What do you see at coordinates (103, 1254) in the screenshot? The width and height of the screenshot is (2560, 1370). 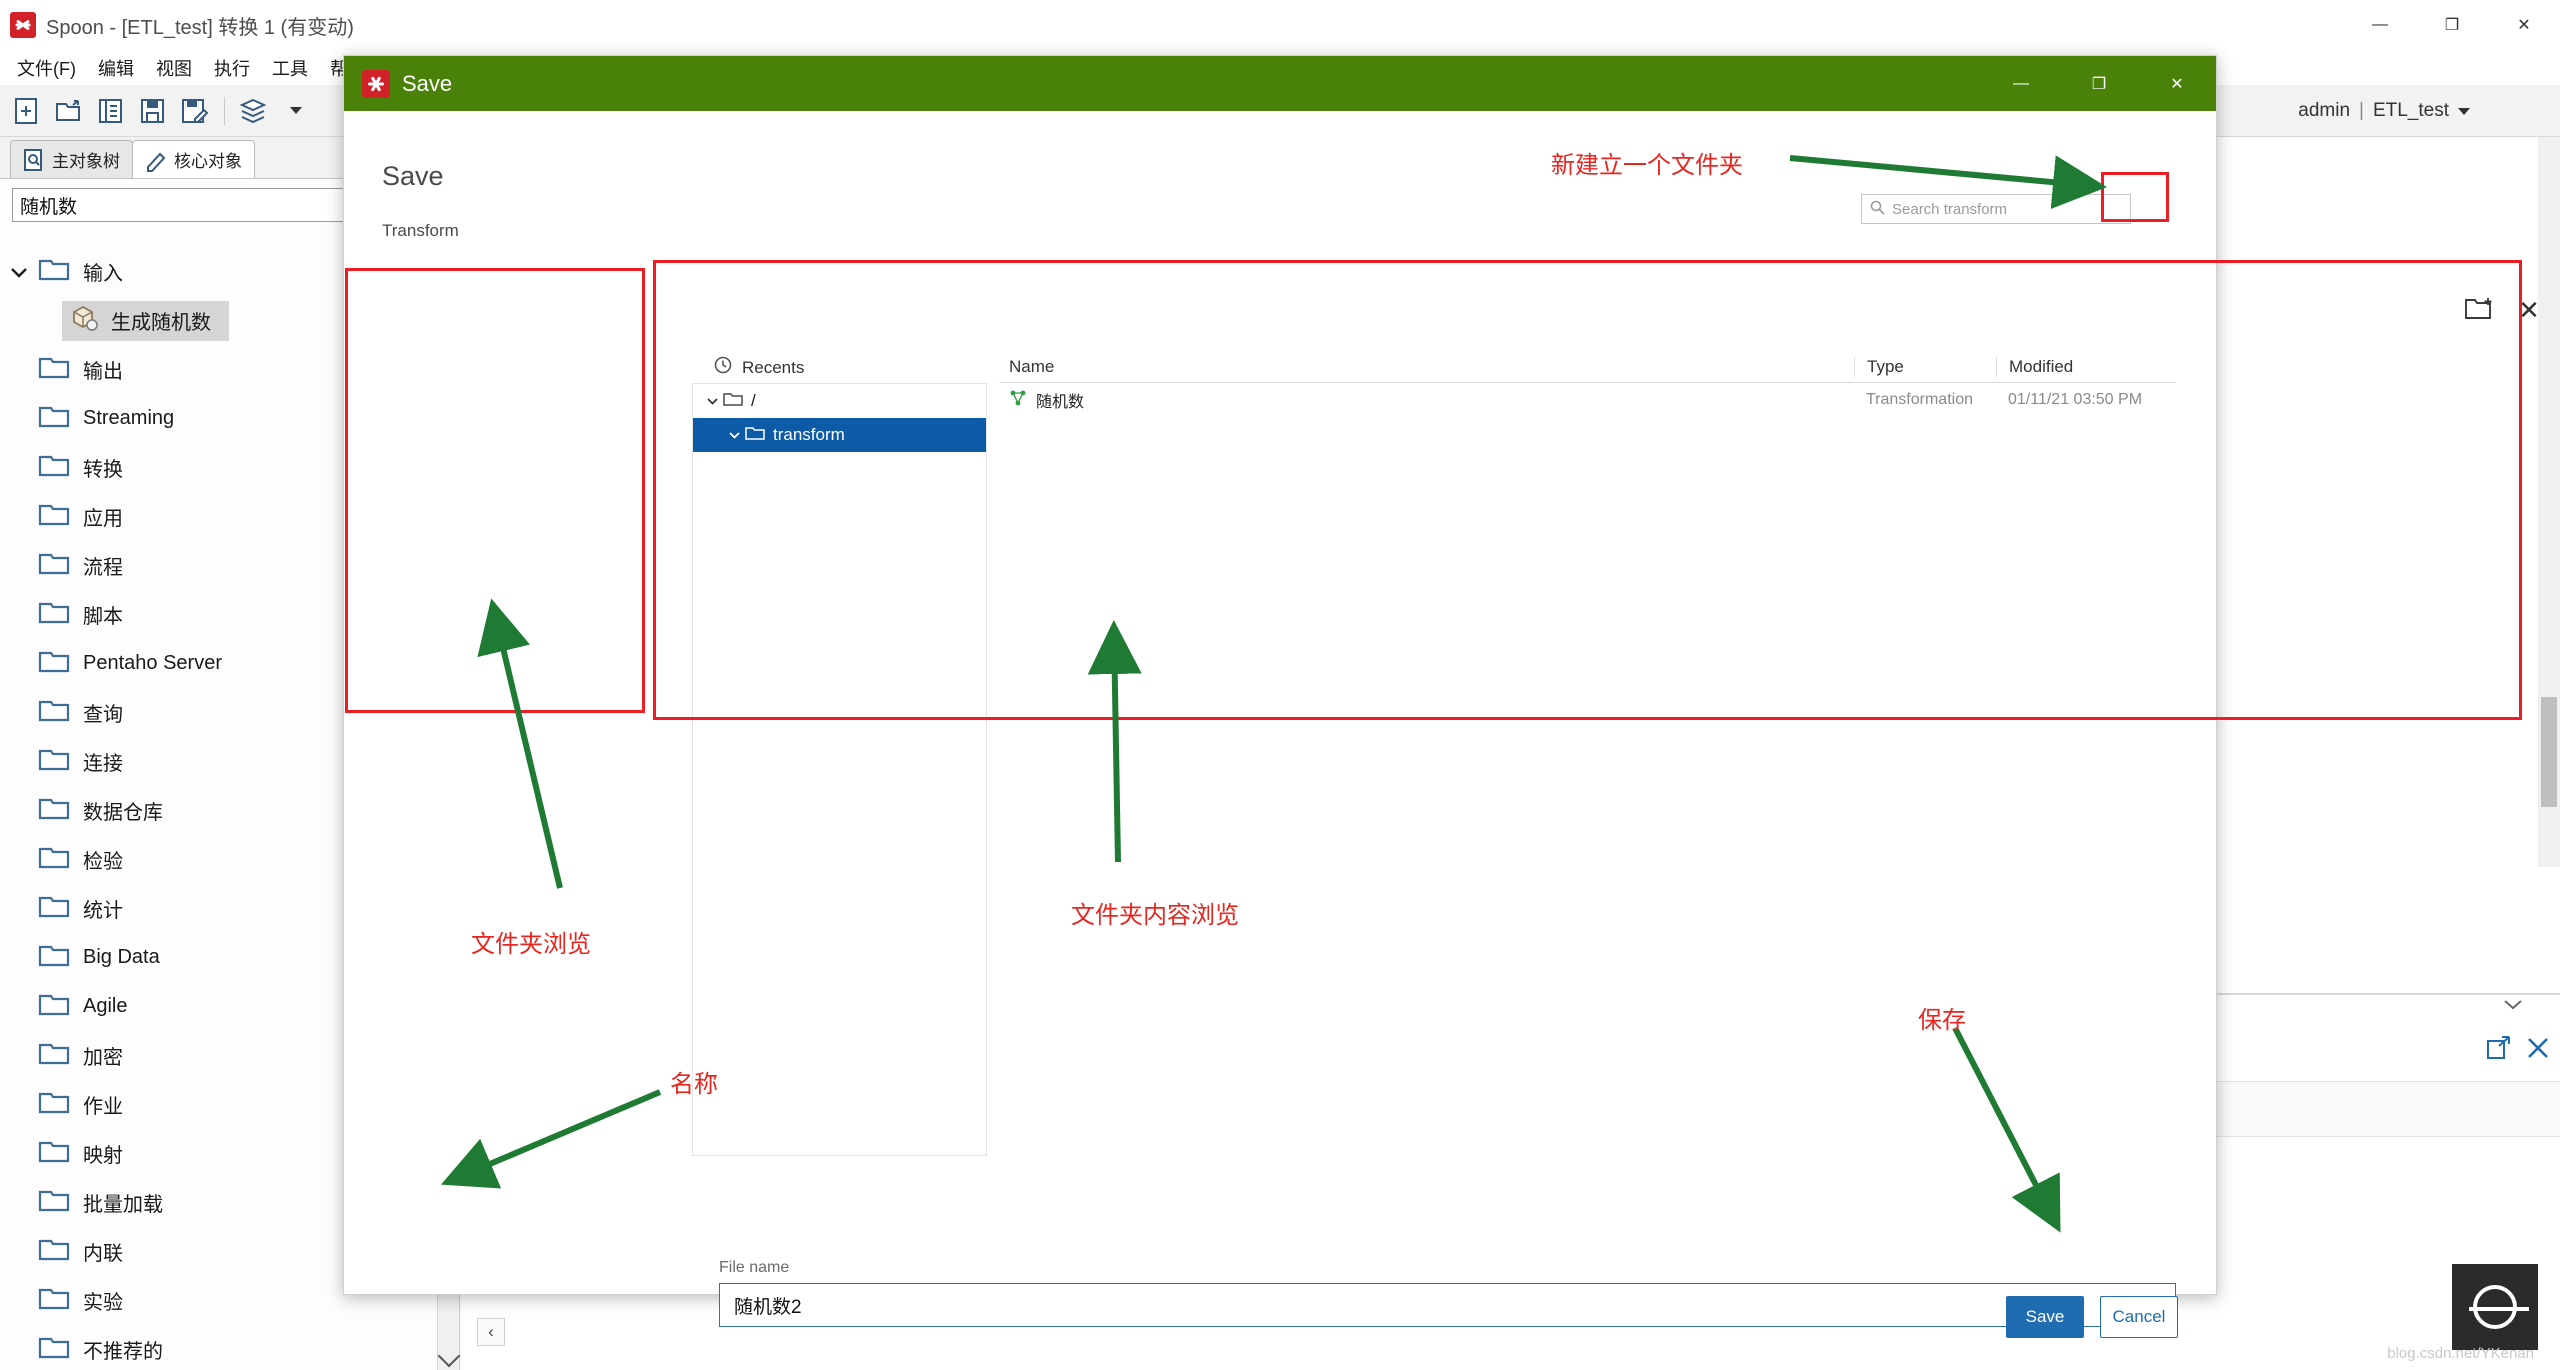 I see `tree-node-label: 内联` at bounding box center [103, 1254].